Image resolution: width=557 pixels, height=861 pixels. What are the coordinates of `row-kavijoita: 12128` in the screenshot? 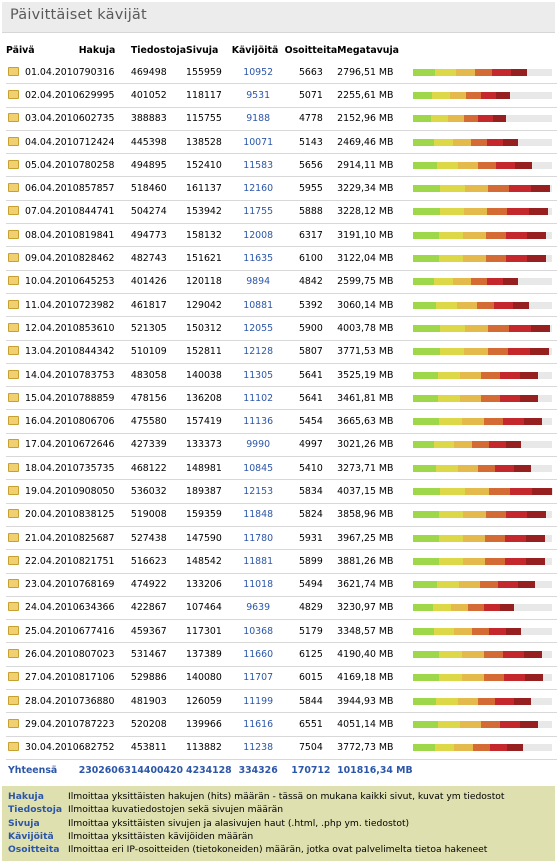 It's located at (258, 351).